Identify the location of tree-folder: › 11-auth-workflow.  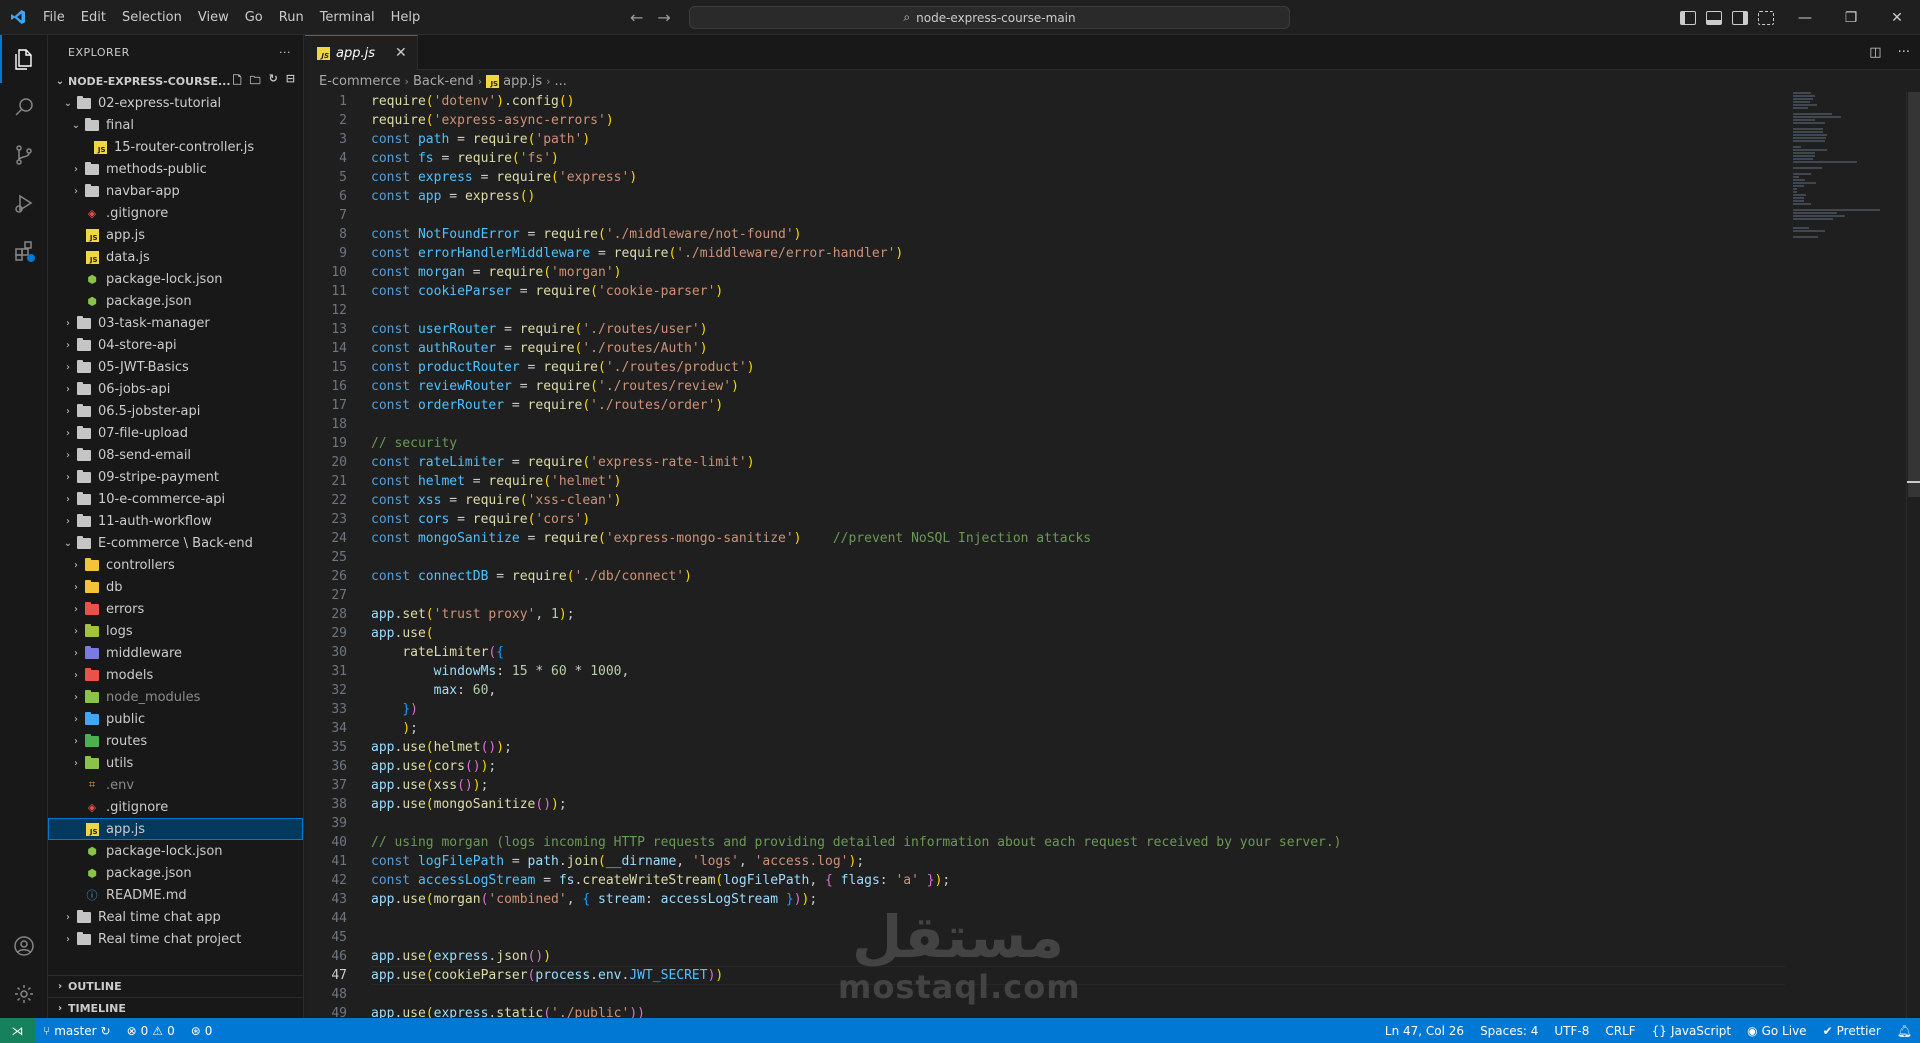
(175, 521).